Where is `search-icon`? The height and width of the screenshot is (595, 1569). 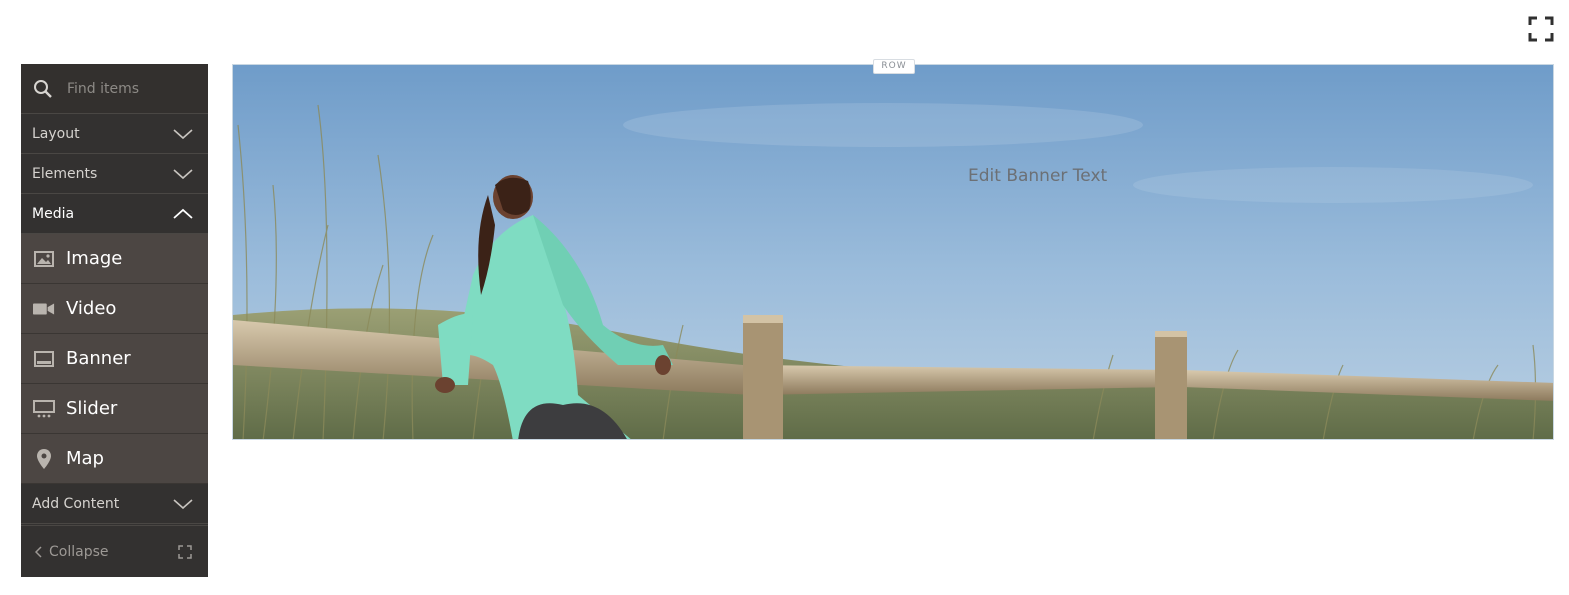
search-icon is located at coordinates (43, 88).